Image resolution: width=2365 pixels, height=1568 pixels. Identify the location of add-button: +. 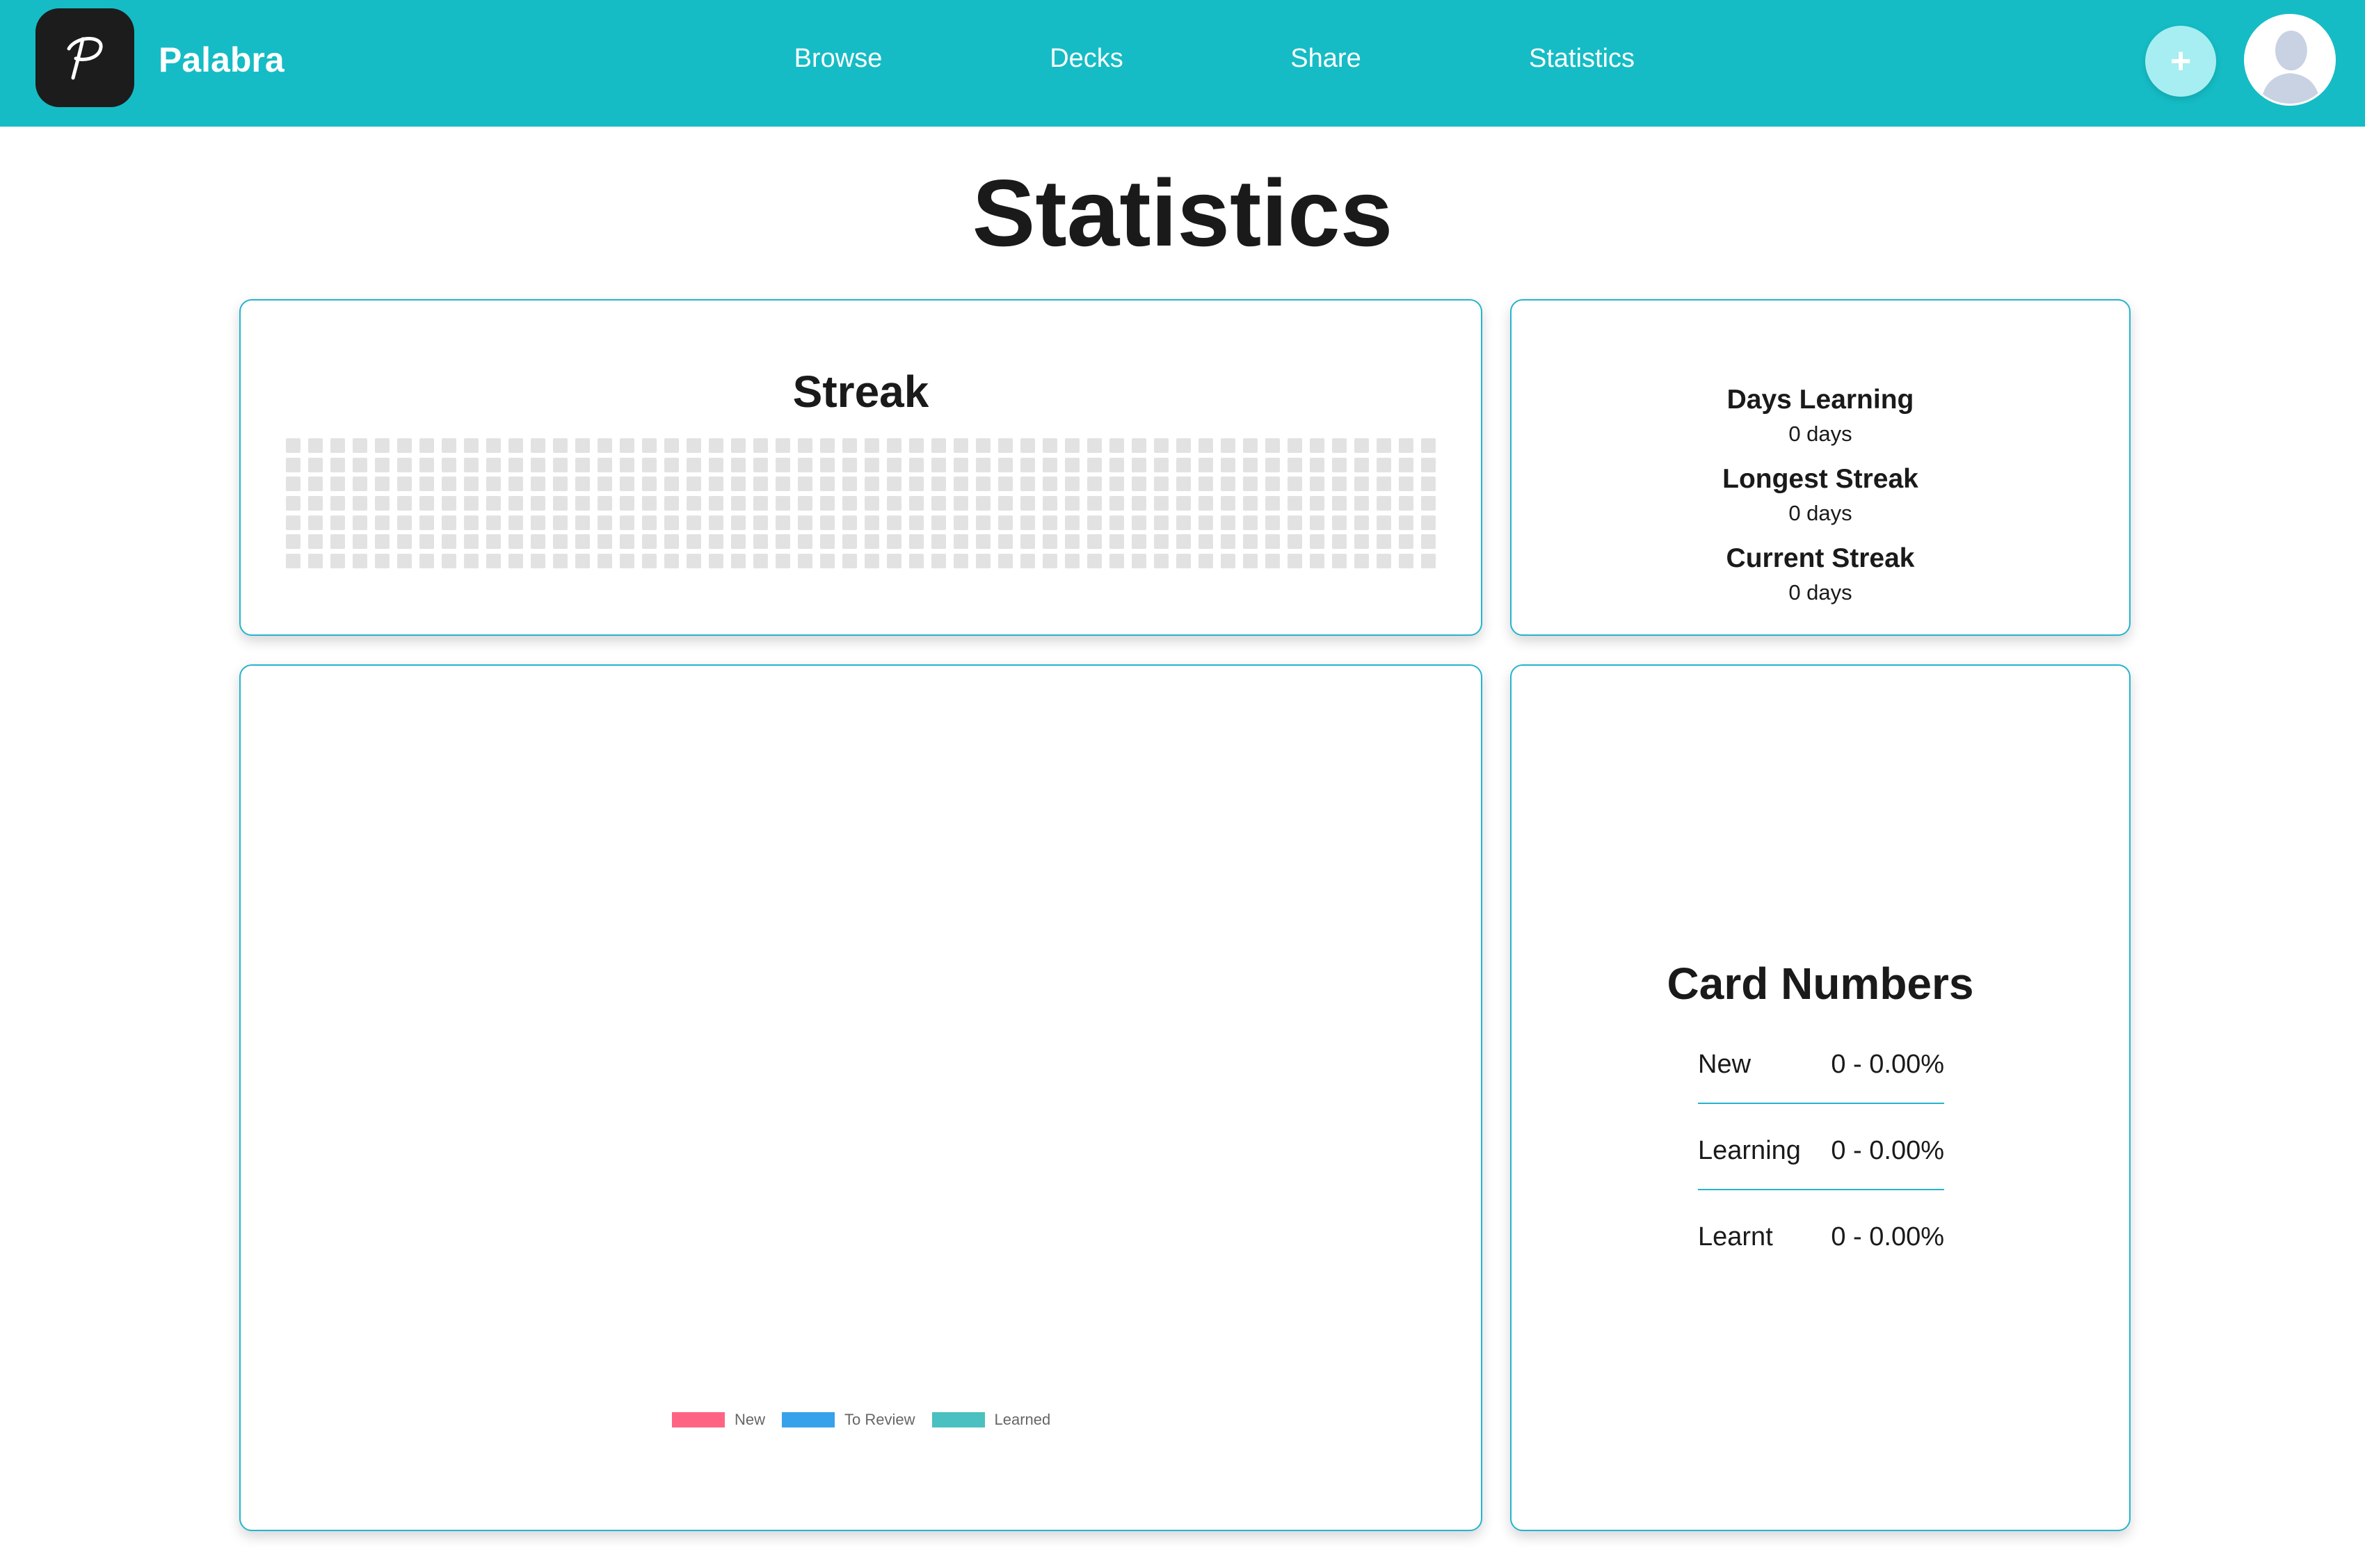
(2180, 61).